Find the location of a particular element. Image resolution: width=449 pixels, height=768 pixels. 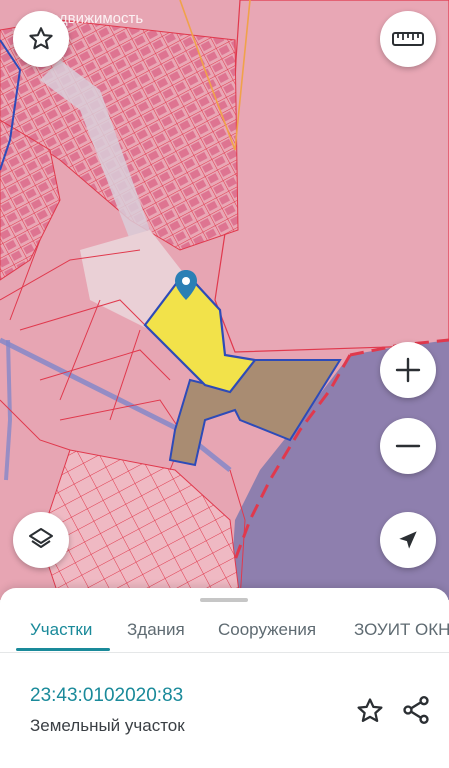

cadastral-number: 23:43:0102020:83 is located at coordinates (106, 696).